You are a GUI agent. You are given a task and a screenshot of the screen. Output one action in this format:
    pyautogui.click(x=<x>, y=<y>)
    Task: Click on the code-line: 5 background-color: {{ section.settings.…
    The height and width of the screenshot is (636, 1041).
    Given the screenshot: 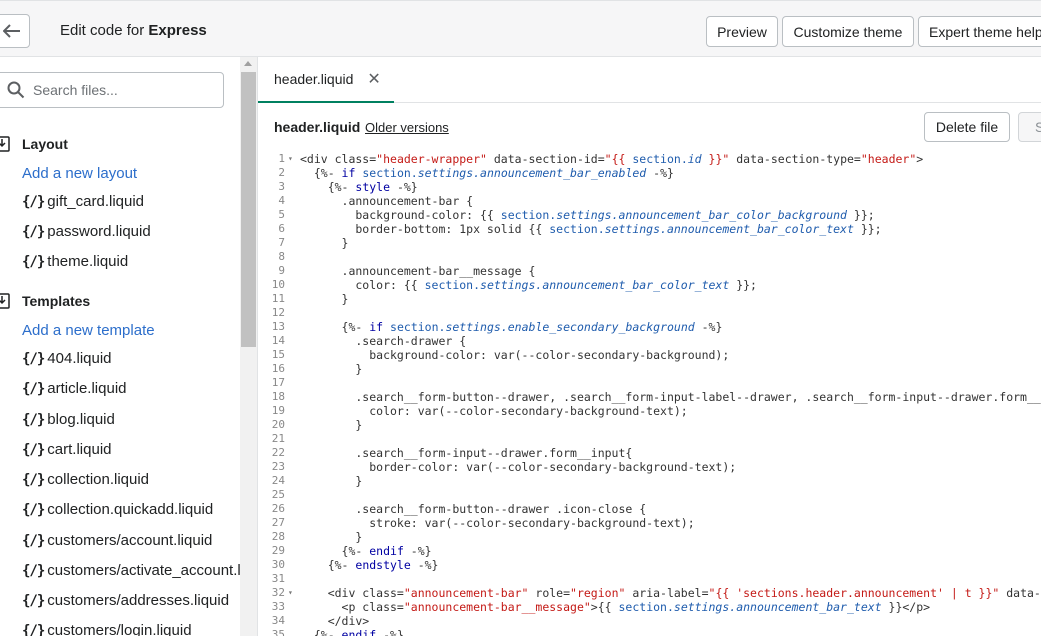 What is the action you would take?
    pyautogui.click(x=649, y=215)
    